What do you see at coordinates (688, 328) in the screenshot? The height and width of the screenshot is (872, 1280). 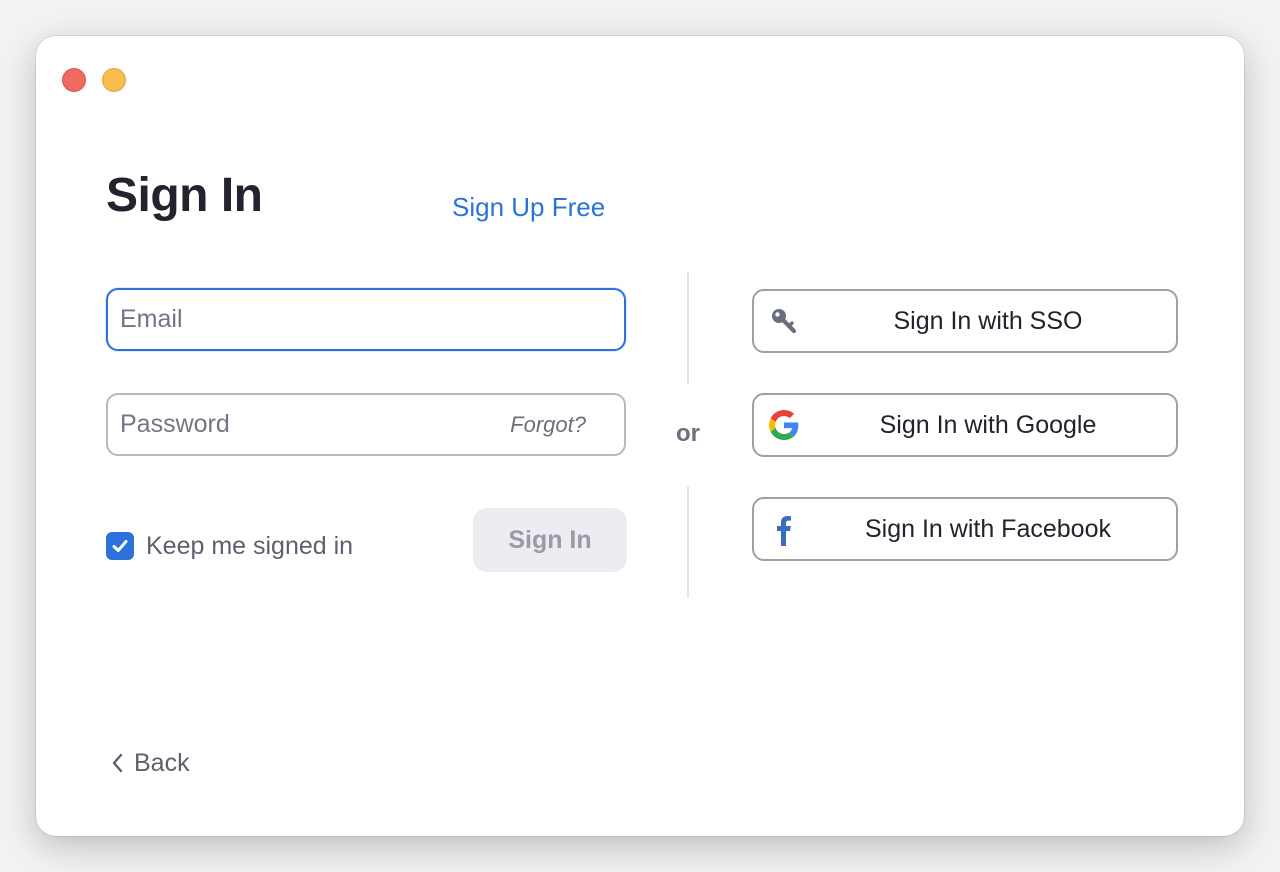 I see `divider-top` at bounding box center [688, 328].